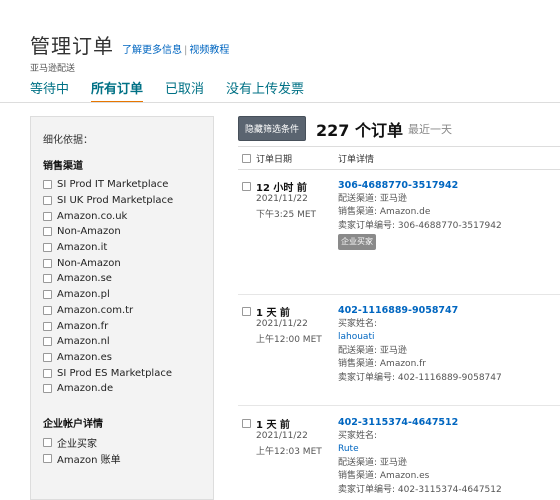 The image size is (560, 500). I want to click on order-tabs: 等待中 所有订单 已取消 没有上传发票, so click(178, 90).